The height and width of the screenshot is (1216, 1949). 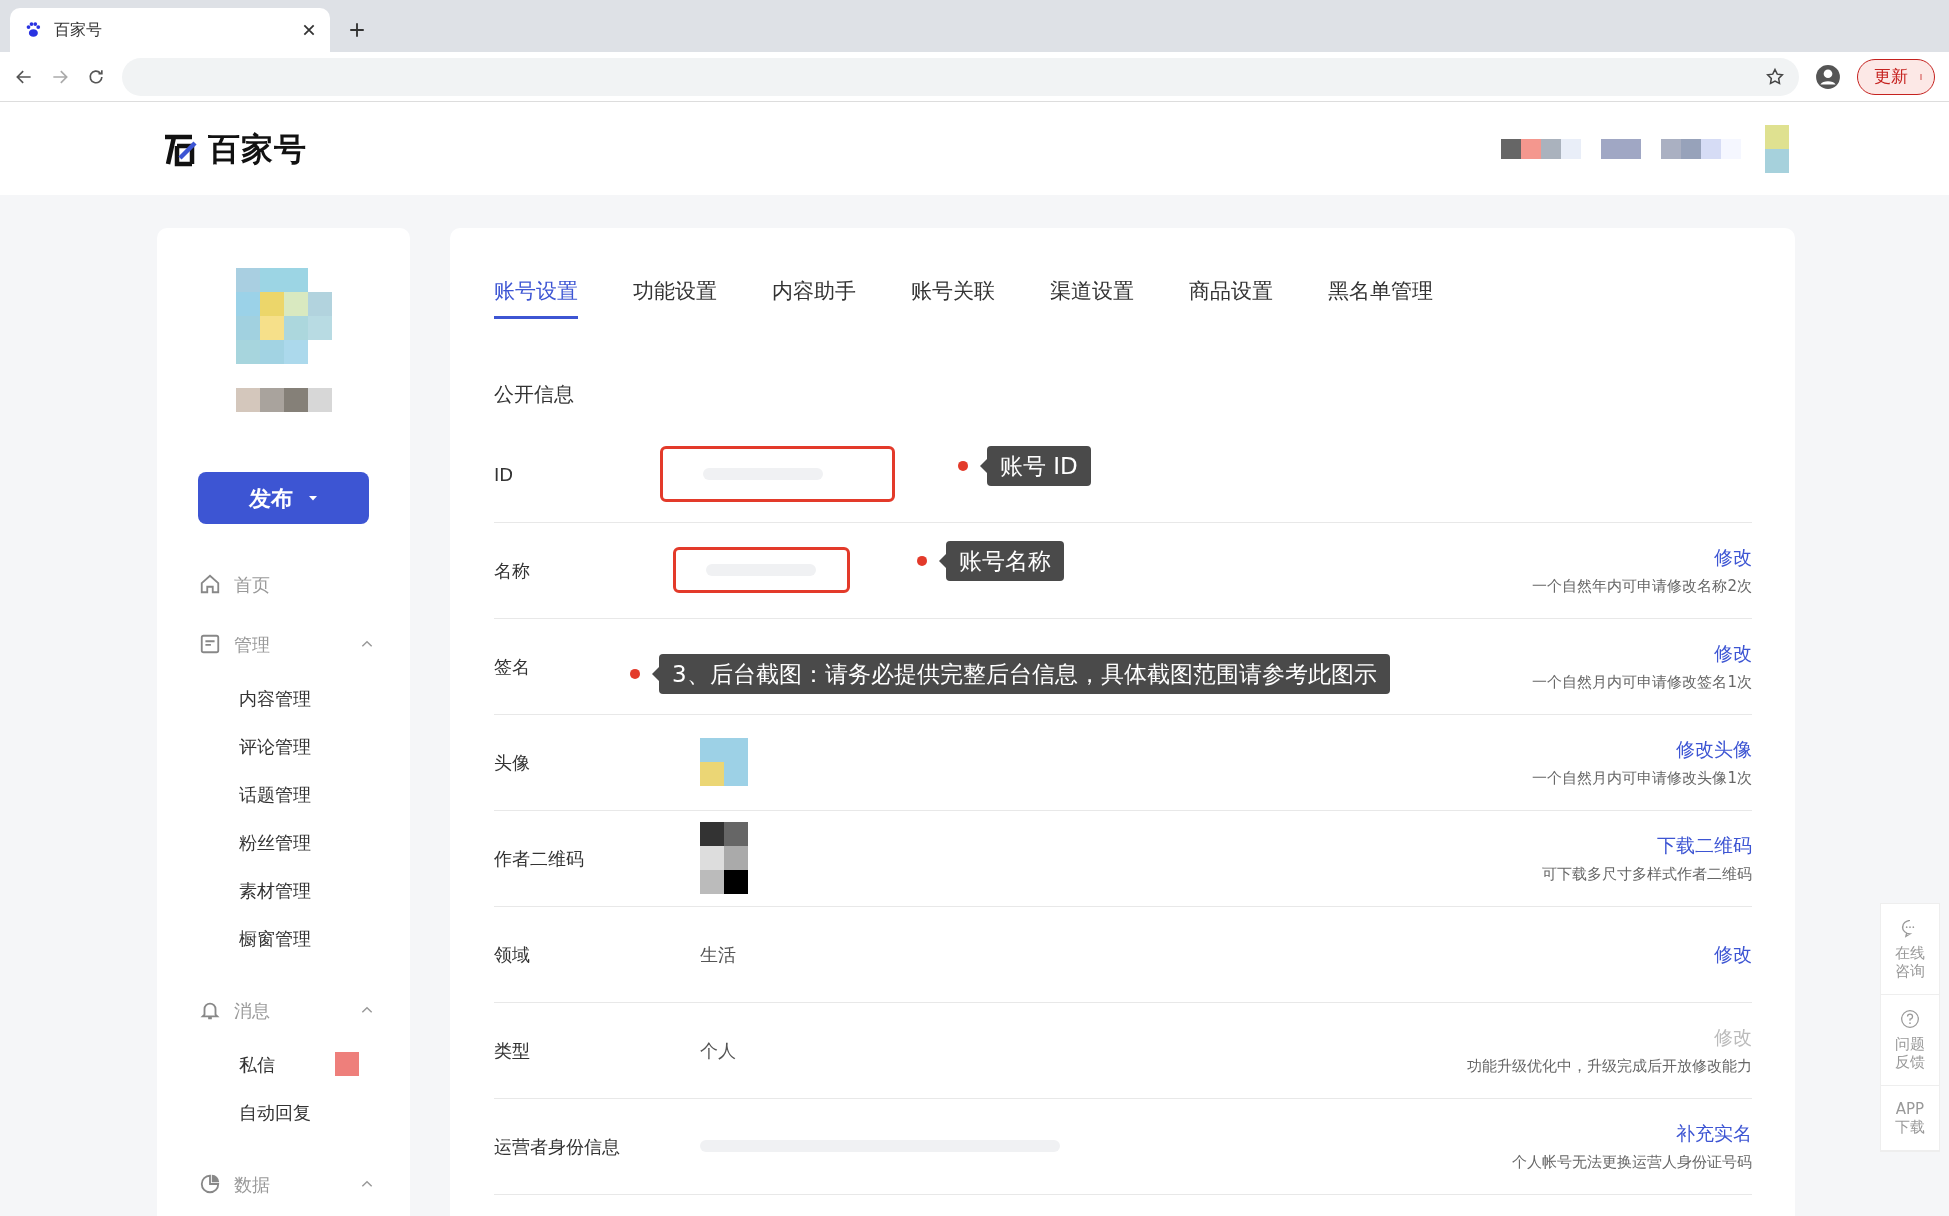 What do you see at coordinates (1896, 76) in the screenshot?
I see `update-button: 更新` at bounding box center [1896, 76].